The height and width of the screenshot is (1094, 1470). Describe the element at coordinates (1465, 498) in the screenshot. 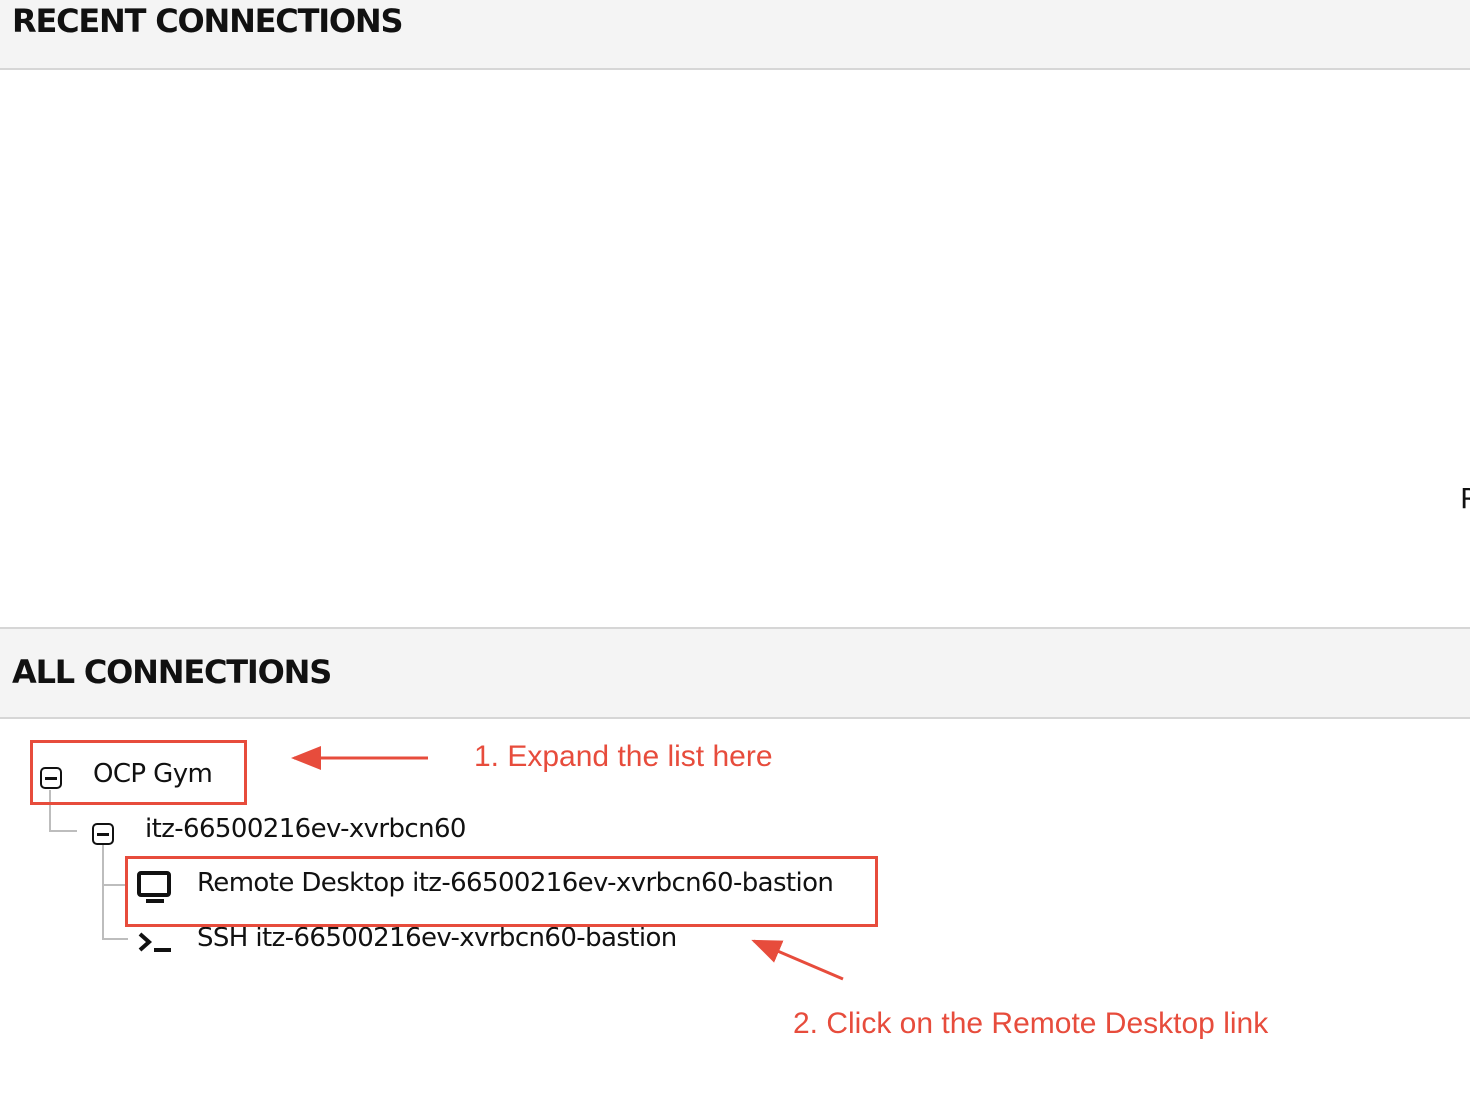

I see `recent-connection-clipped-label: R` at that location.